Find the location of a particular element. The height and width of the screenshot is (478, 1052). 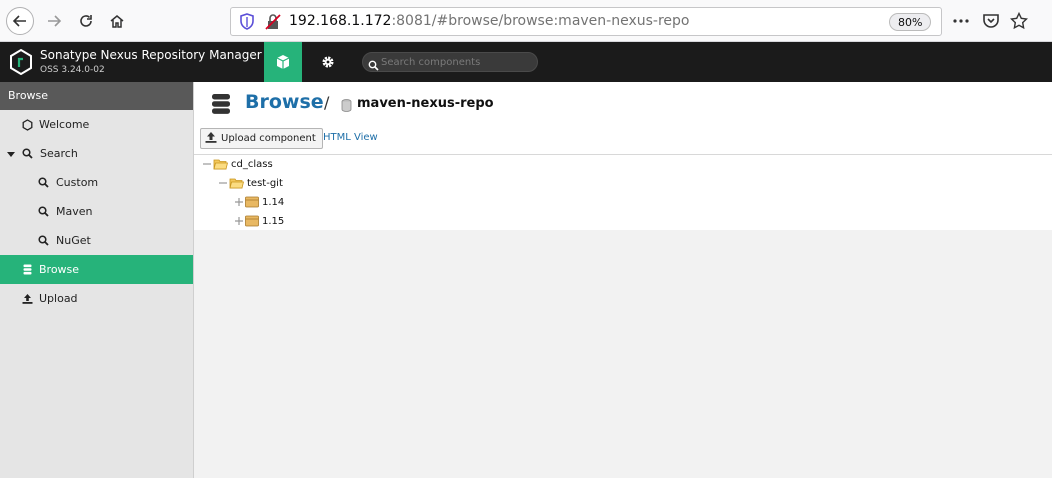

search-box is located at coordinates (450, 62).